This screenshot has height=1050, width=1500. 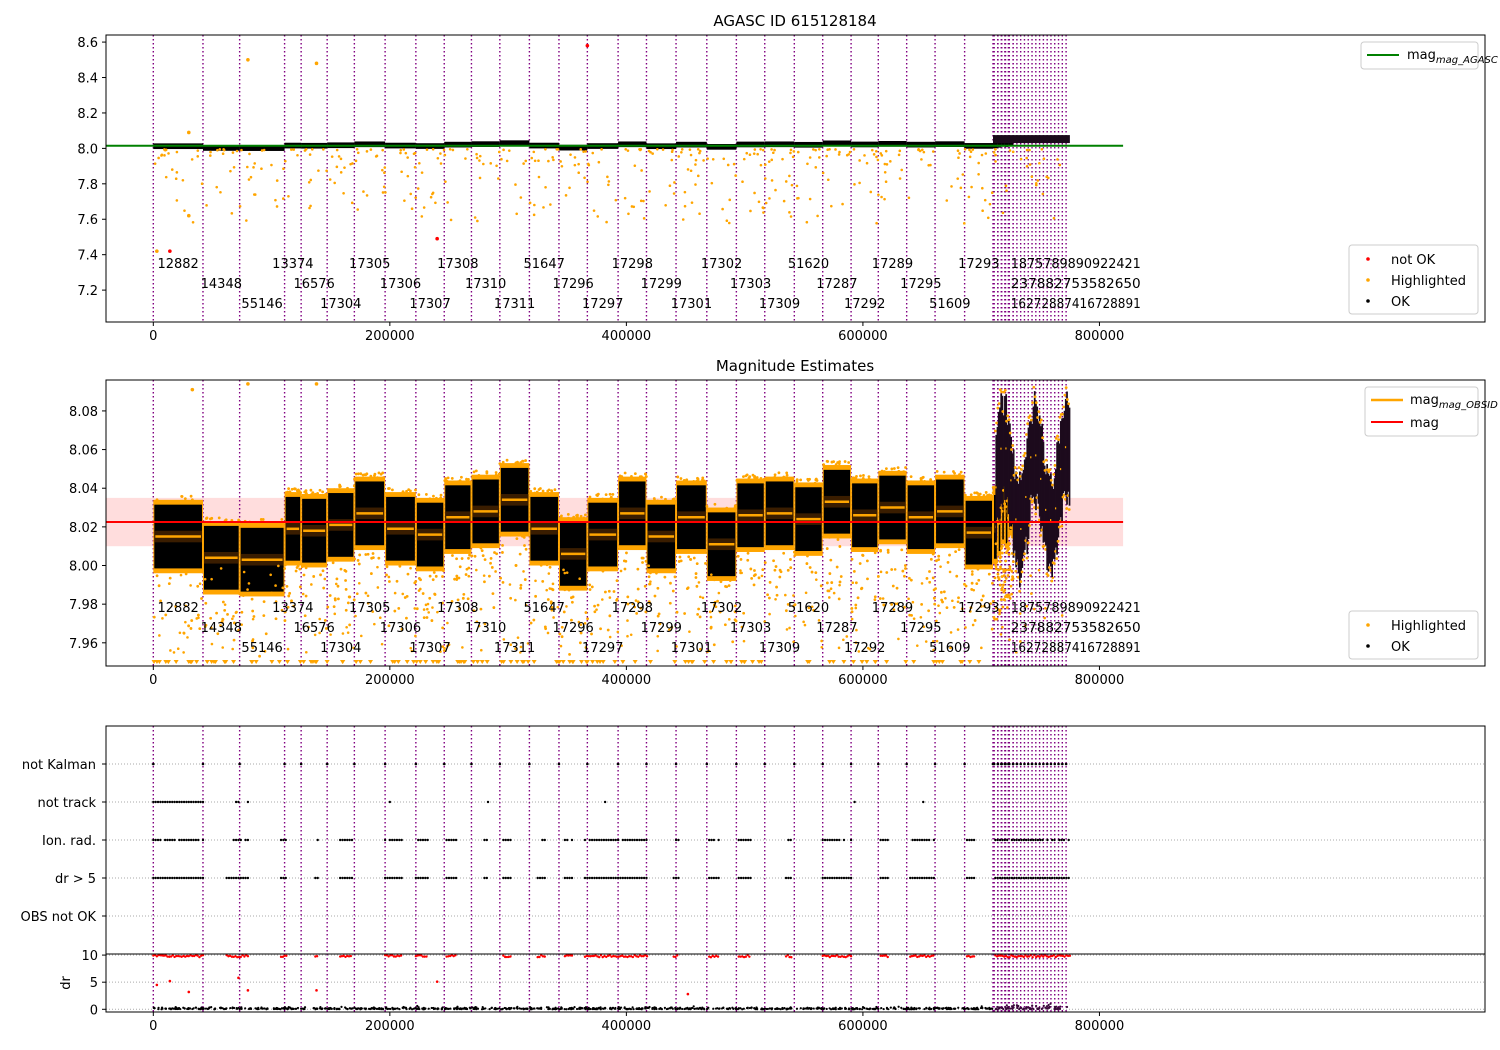 What do you see at coordinates (248, 60) in the screenshot?
I see `outlier-point` at bounding box center [248, 60].